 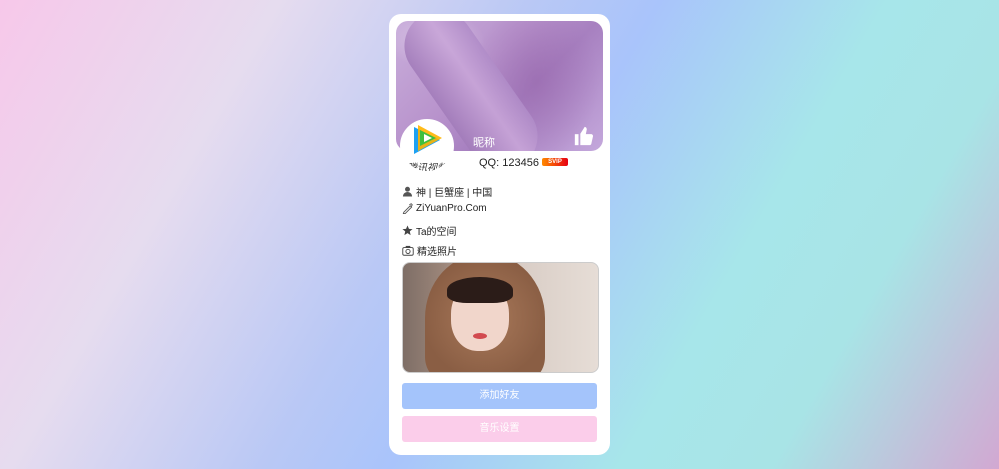 What do you see at coordinates (500, 317) in the screenshot?
I see `featured-photo` at bounding box center [500, 317].